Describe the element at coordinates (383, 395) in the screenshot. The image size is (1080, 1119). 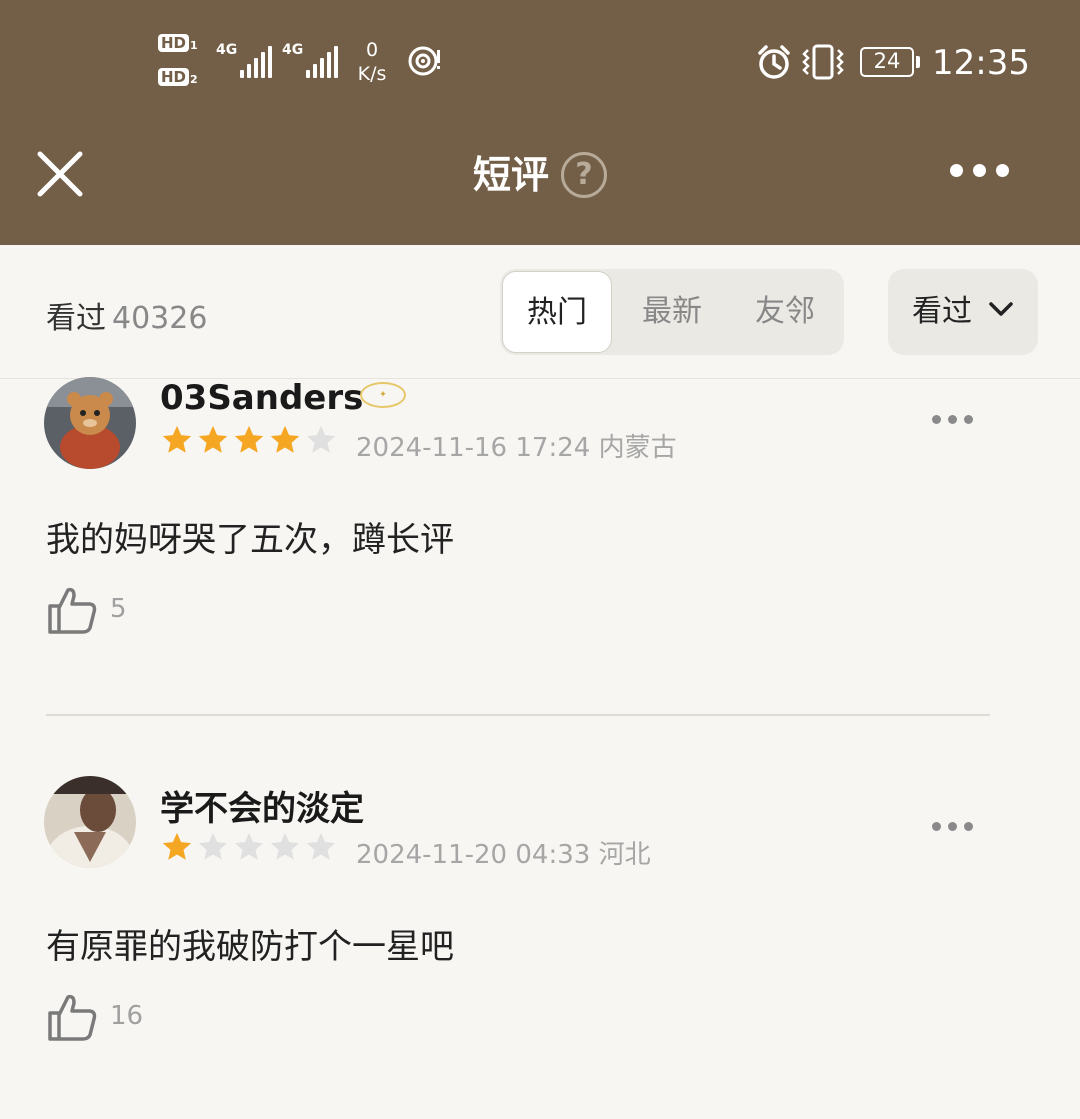
I see `member-badge-icon: ✦` at that location.